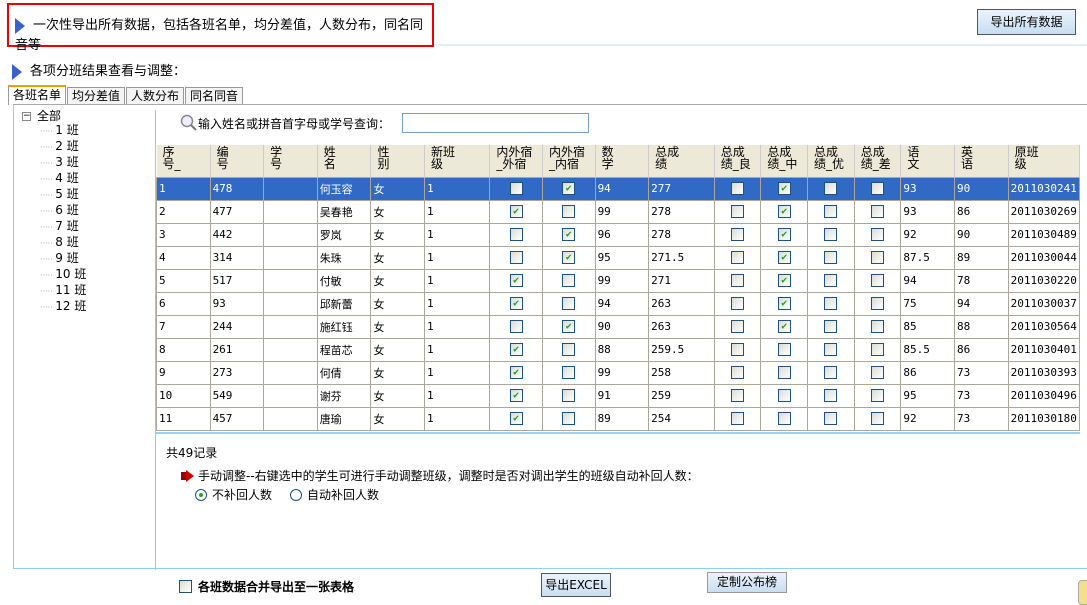  Describe the element at coordinates (183, 280) in the screenshot. I see `table-cell: 5` at that location.